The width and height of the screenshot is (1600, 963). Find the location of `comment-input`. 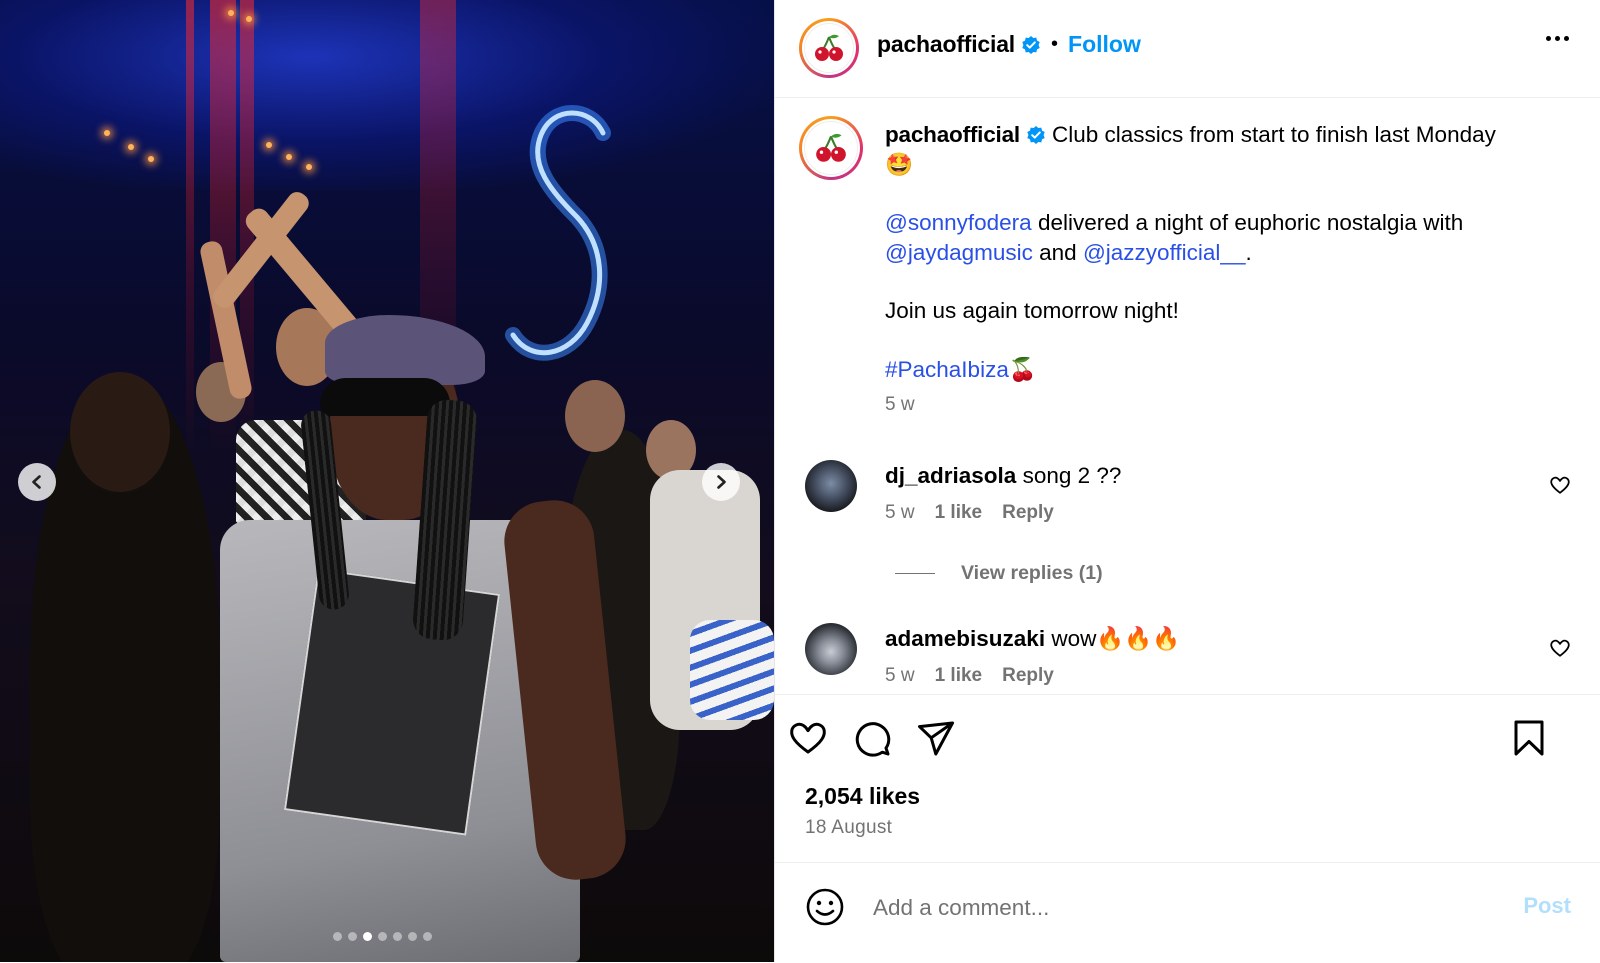

comment-input is located at coordinates (1173, 908).